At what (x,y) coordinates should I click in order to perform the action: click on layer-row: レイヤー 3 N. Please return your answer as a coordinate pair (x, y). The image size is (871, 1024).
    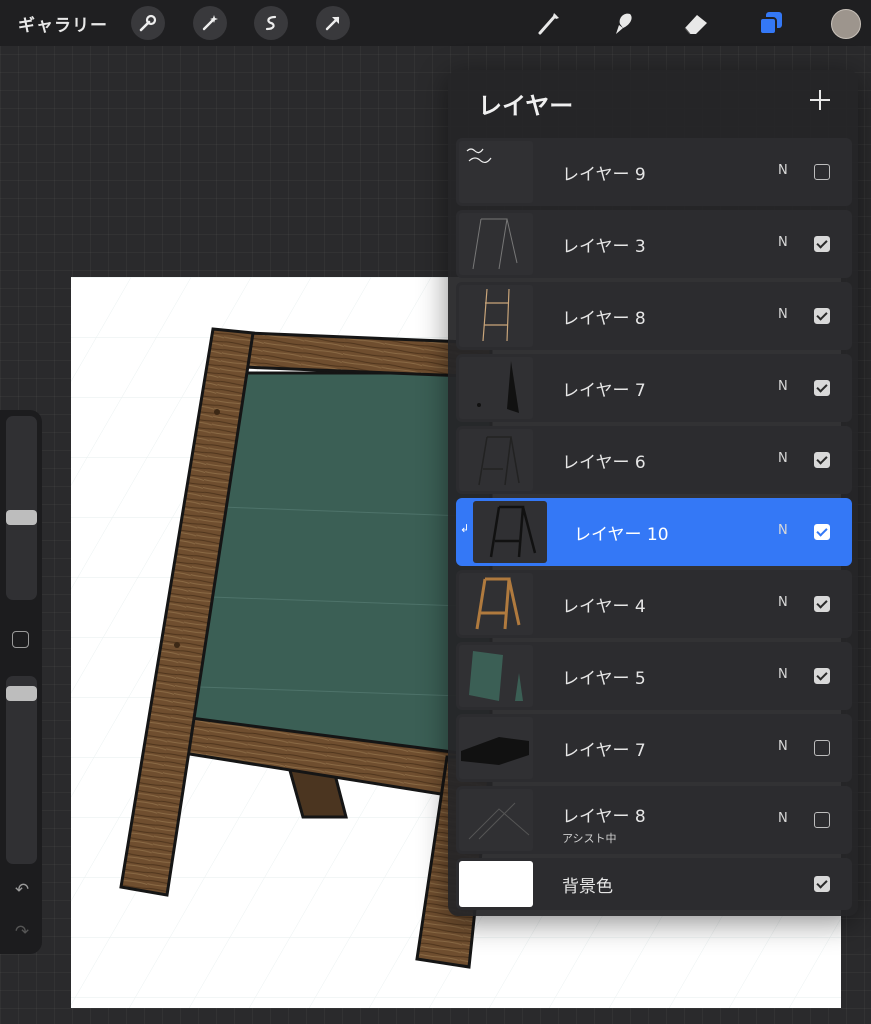
    Looking at the image, I should click on (654, 244).